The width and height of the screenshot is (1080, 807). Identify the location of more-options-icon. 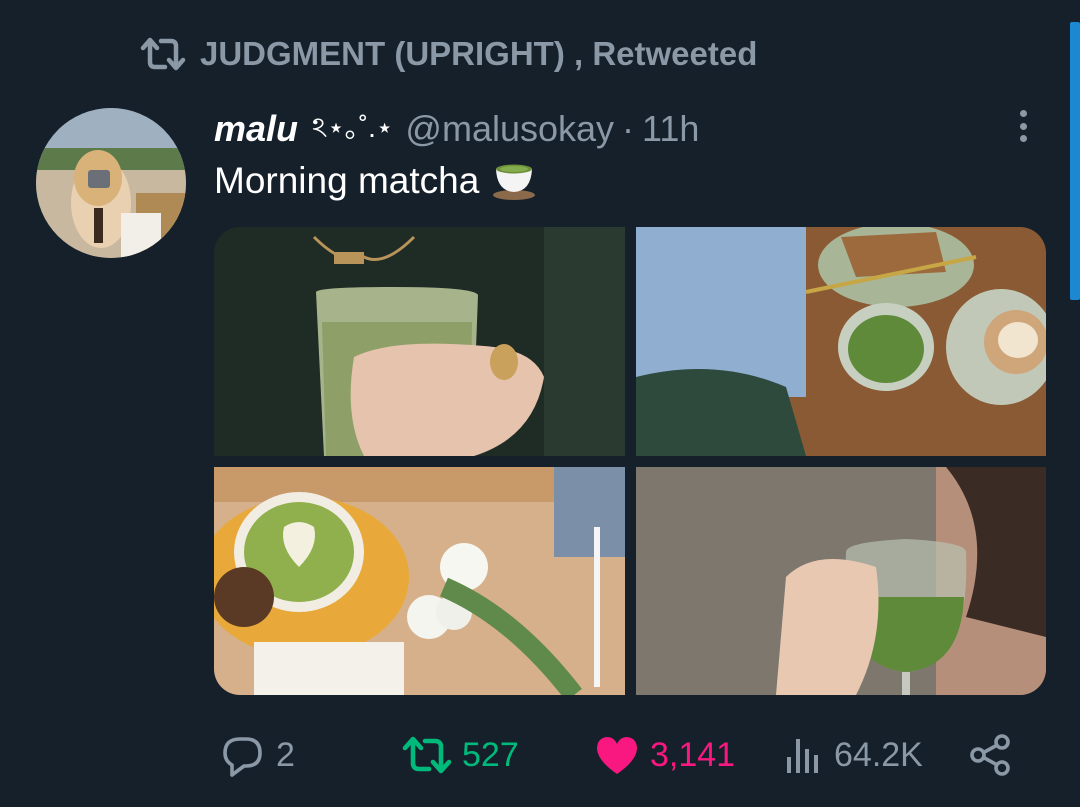
(1023, 126).